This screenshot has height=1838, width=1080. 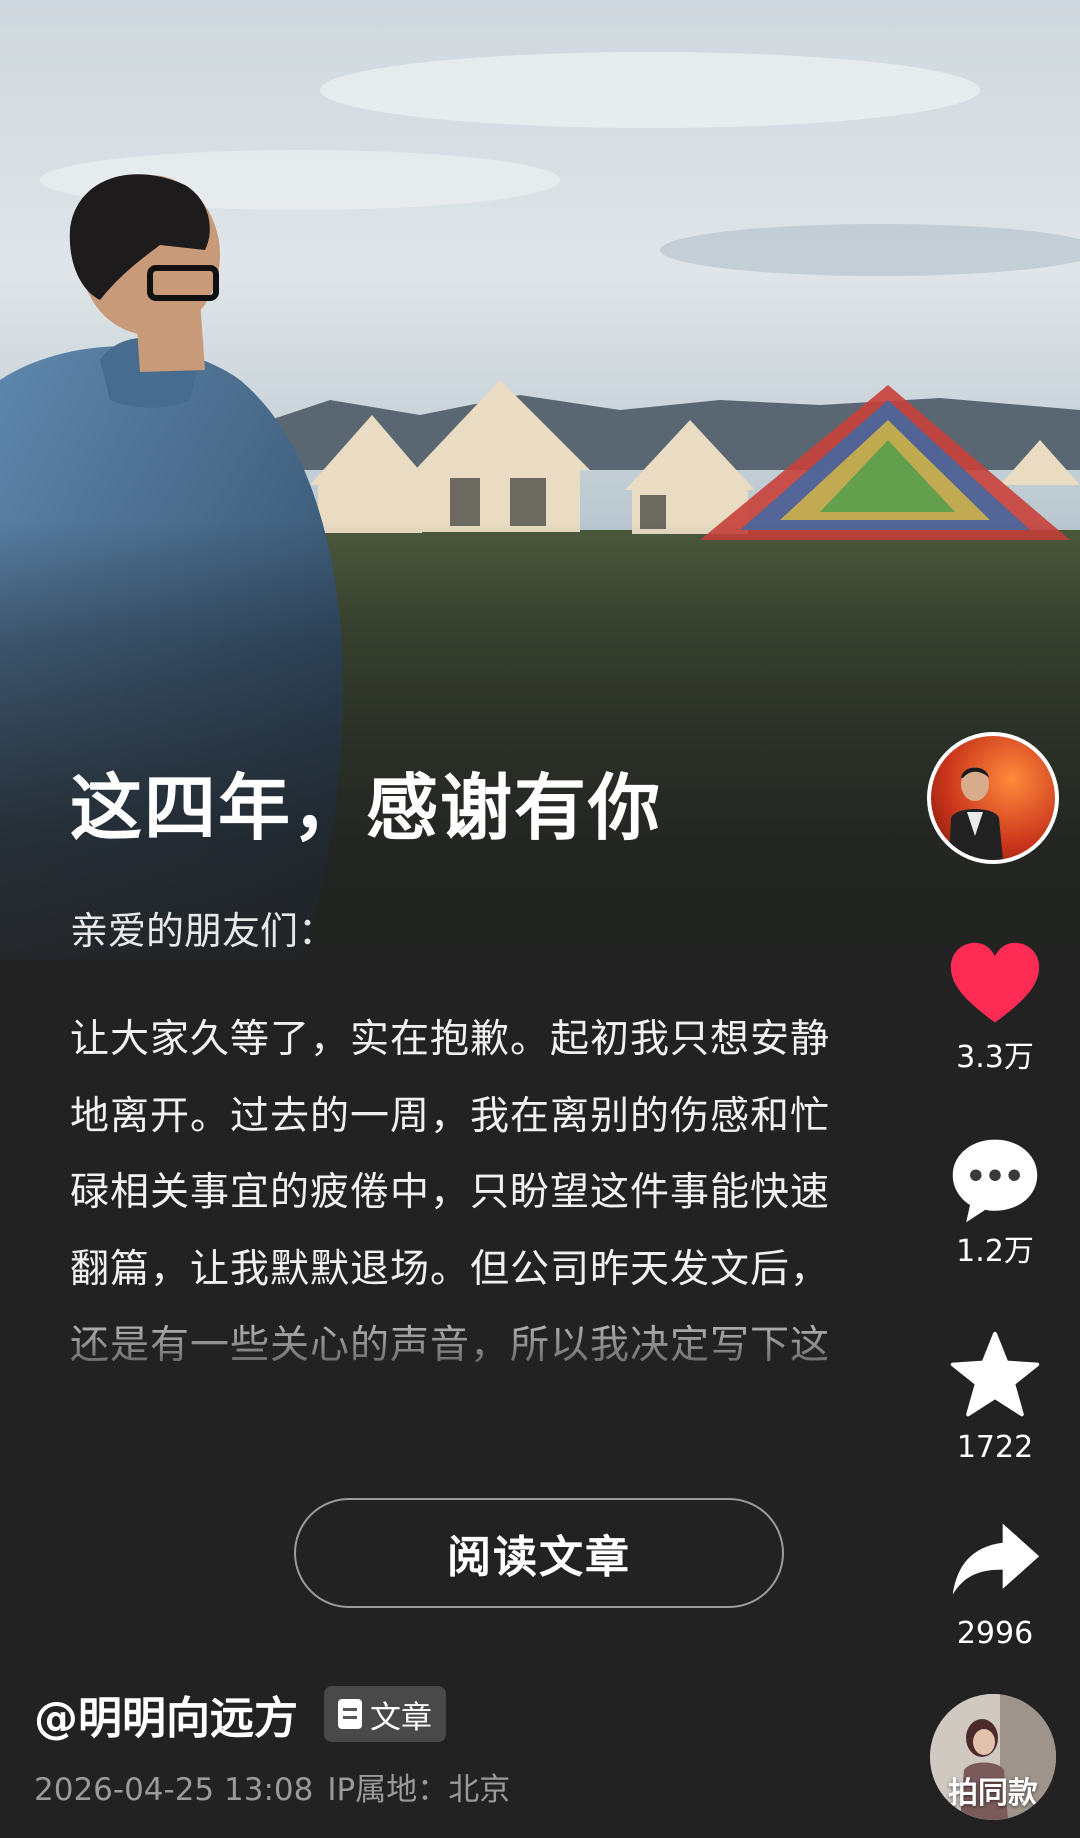 I want to click on author-row: @明明向远方 文章, so click(x=240, y=1714).